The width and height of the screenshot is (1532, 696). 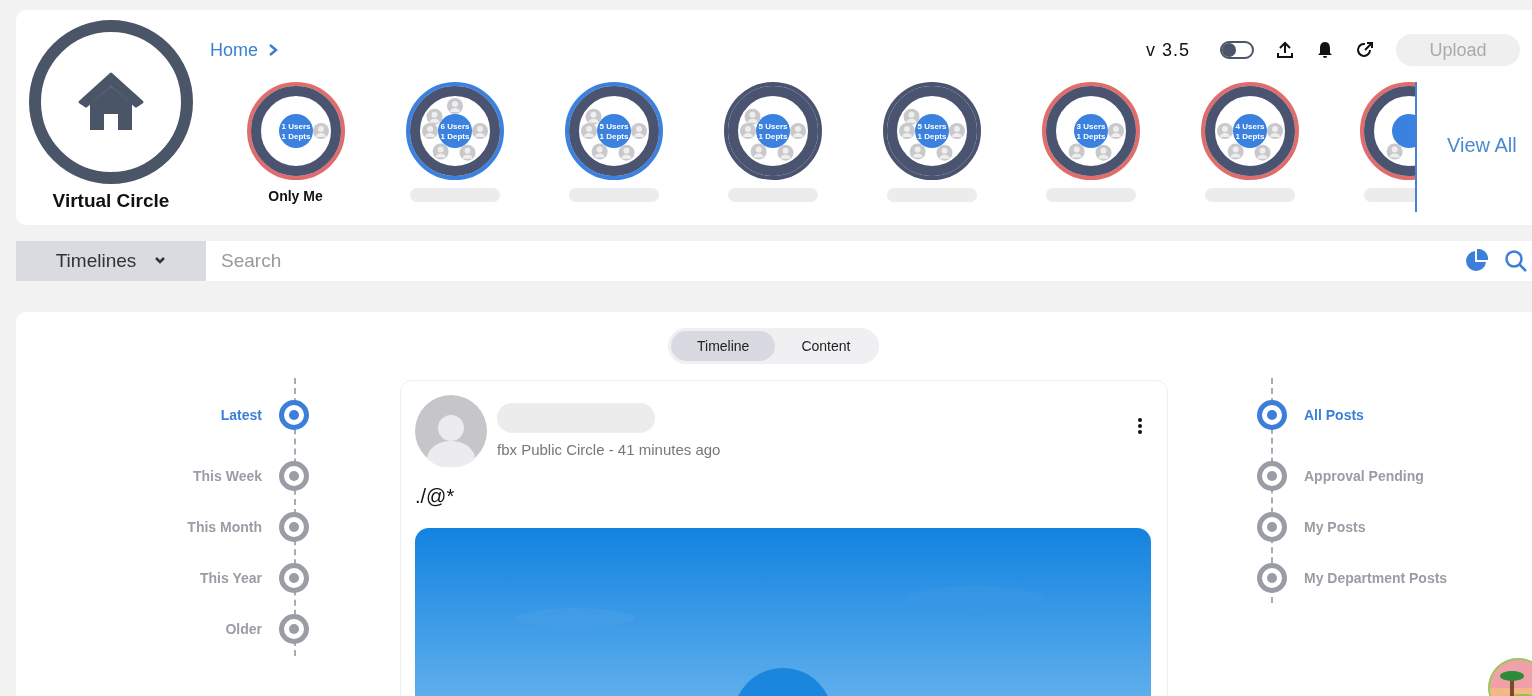 I want to click on more-options-icon, so click(x=1140, y=426).